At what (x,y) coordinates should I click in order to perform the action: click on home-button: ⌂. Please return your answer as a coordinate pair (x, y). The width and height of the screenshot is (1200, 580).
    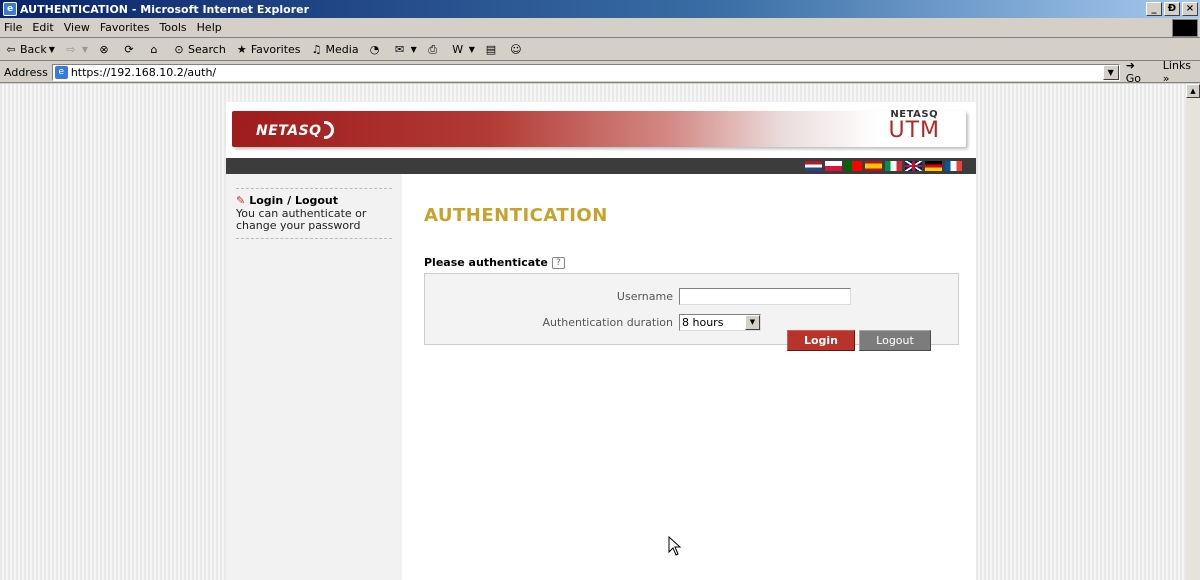
    Looking at the image, I should click on (155, 50).